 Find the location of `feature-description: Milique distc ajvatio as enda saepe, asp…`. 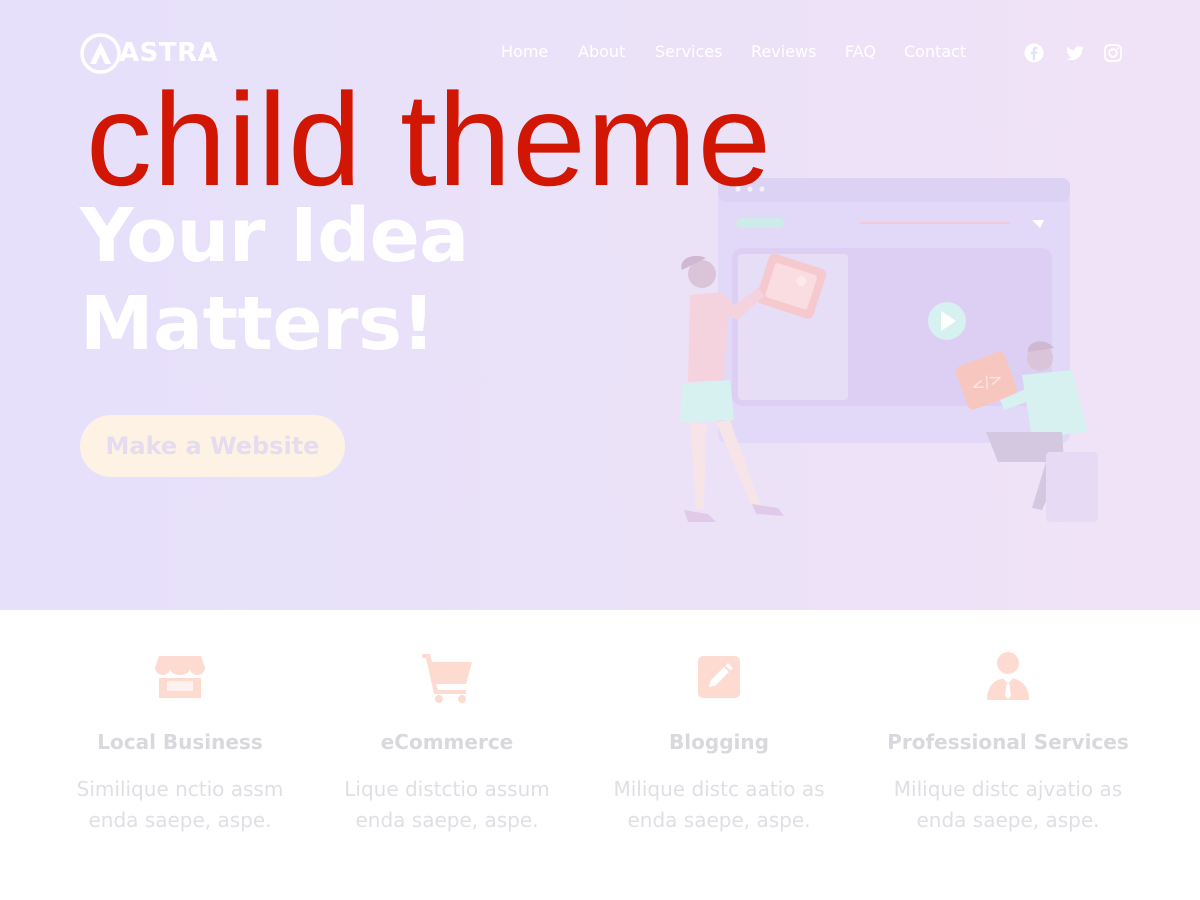

feature-description: Milique distc ajvatio as enda saepe, asp… is located at coordinates (1008, 805).